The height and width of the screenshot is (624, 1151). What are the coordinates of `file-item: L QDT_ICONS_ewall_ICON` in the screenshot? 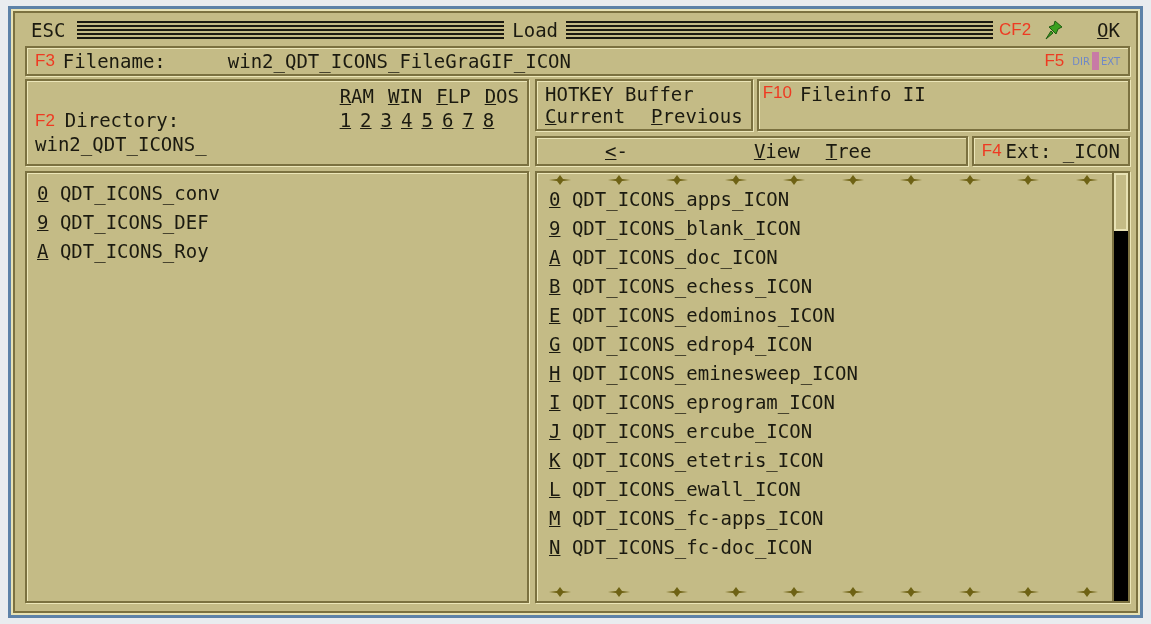 It's located at (825, 489).